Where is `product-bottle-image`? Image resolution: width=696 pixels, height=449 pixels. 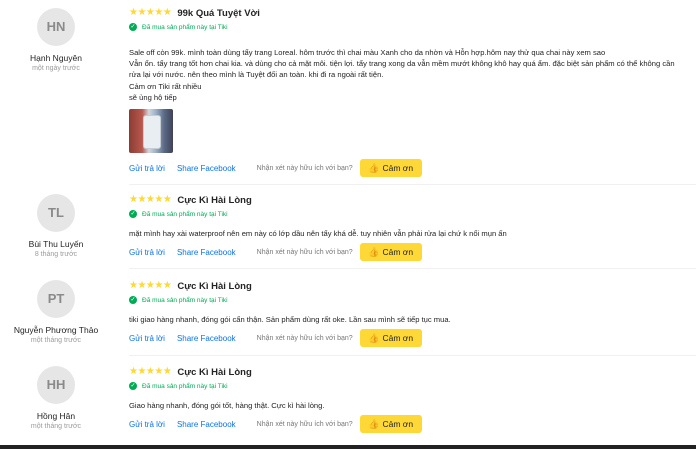 product-bottle-image is located at coordinates (152, 132).